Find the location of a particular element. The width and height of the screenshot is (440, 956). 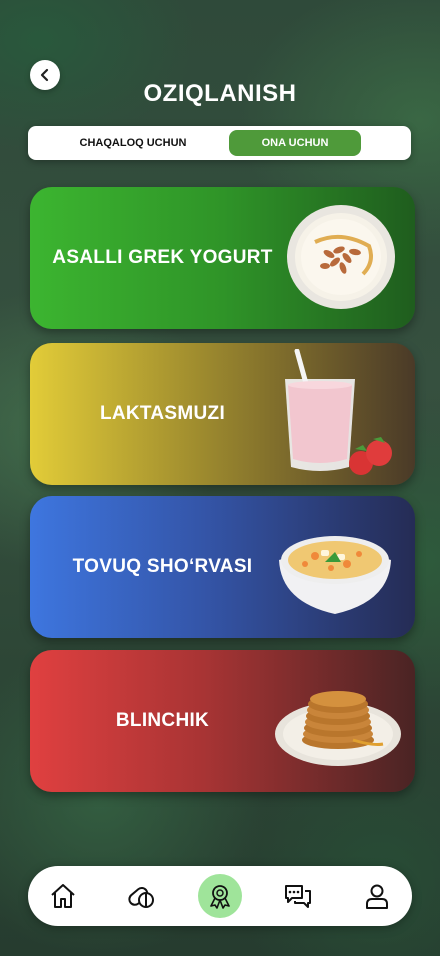

award-icon is located at coordinates (220, 897).